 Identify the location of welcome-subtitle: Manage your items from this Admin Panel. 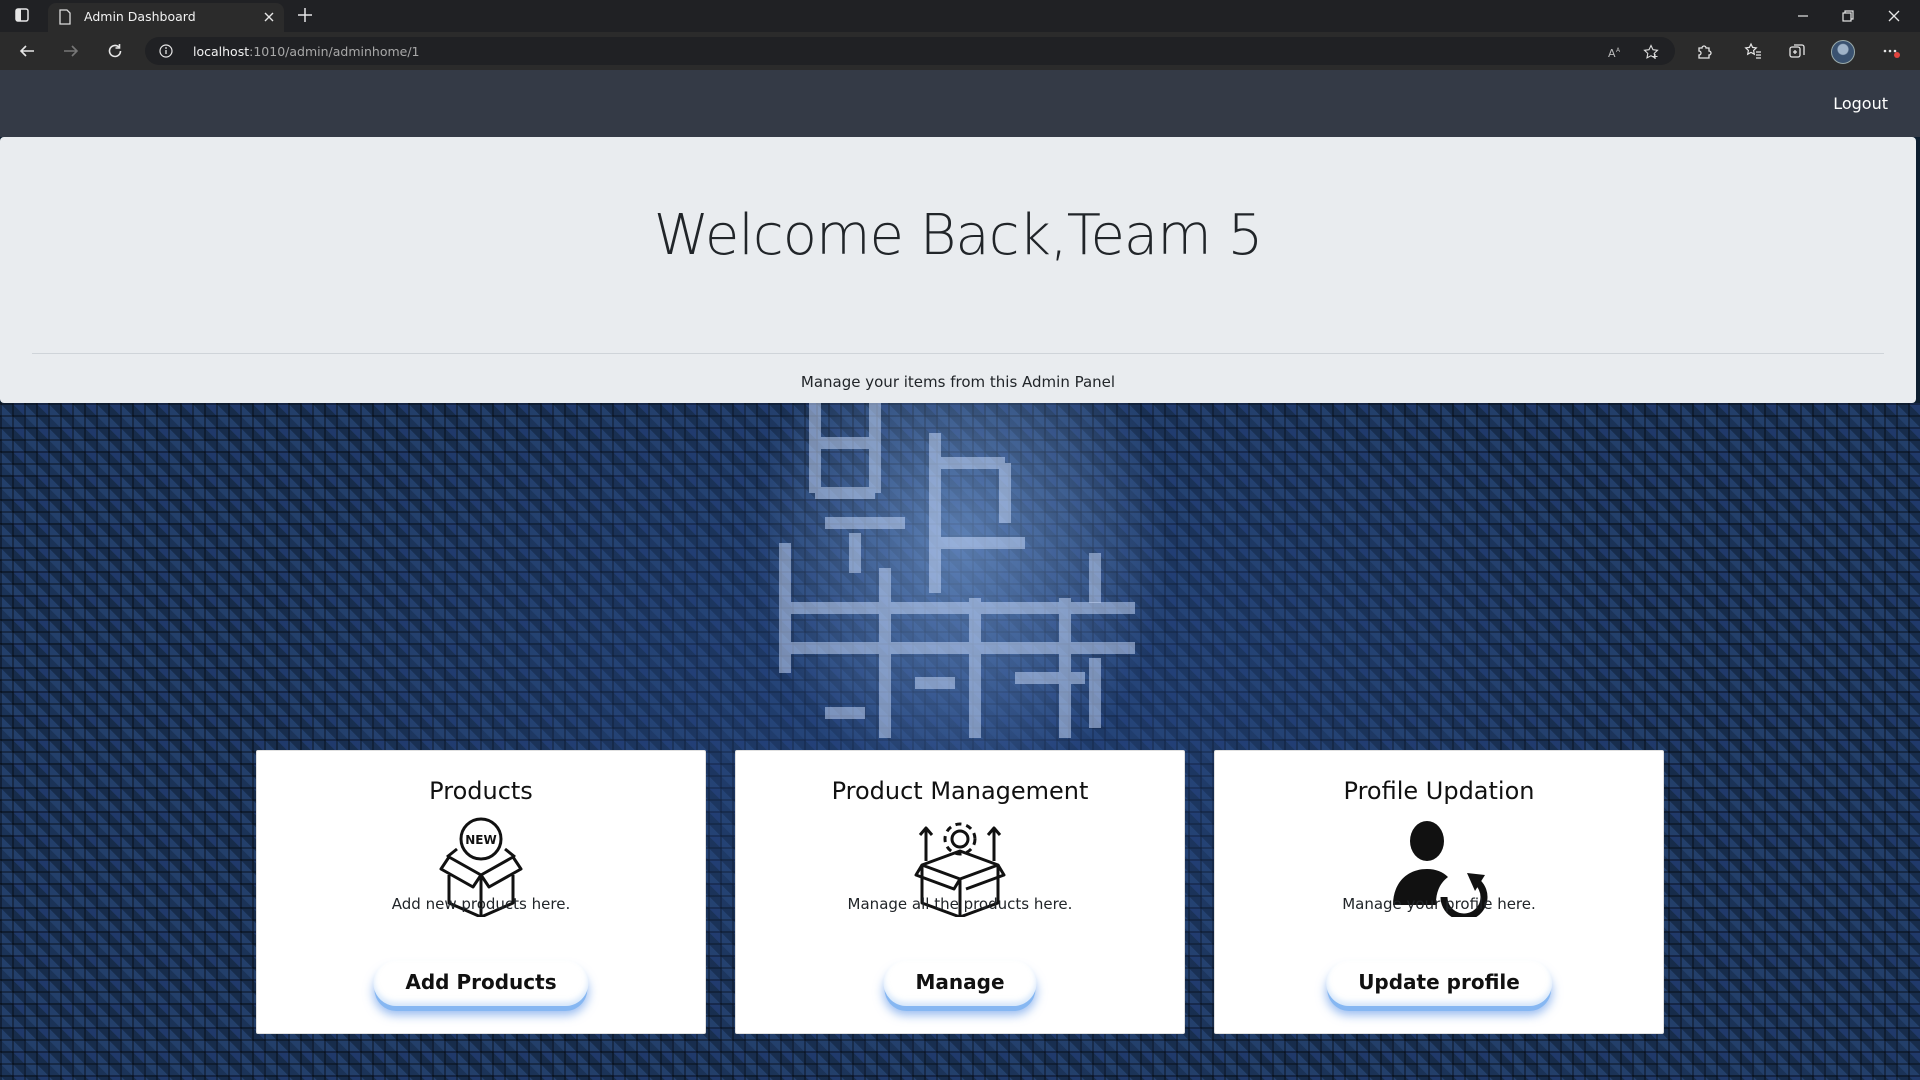
(958, 382).